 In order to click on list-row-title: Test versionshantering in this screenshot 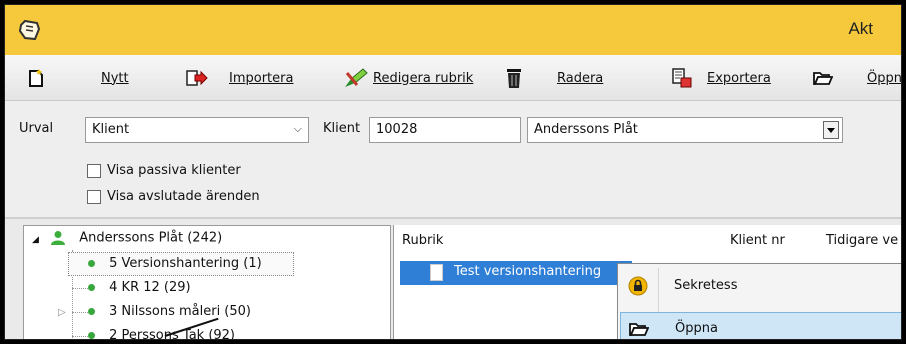, I will do `click(528, 271)`.